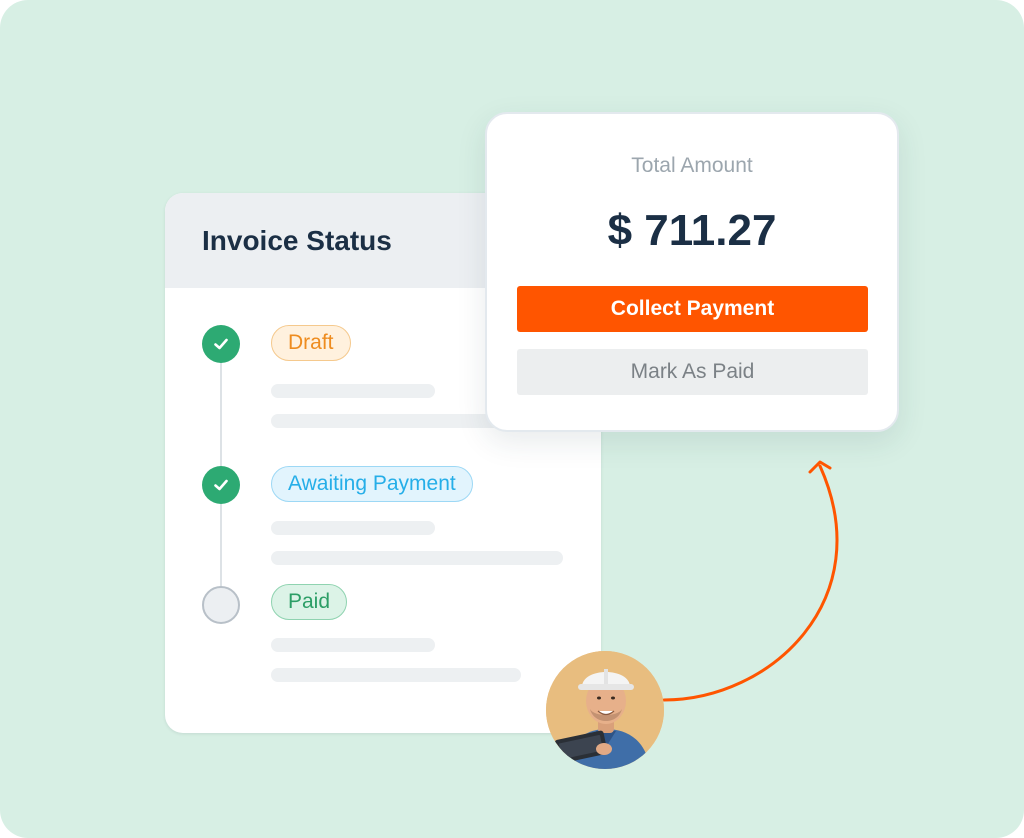  Describe the element at coordinates (750, 581) in the screenshot. I see `curved-arrow-icon` at that location.